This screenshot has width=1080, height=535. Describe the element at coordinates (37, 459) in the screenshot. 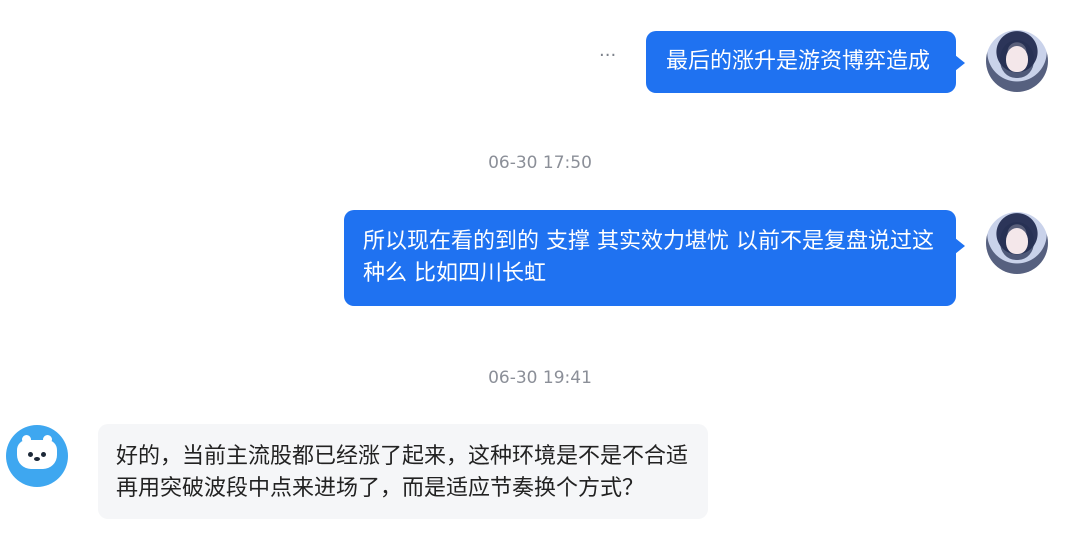

I see `bot-nose-icon` at that location.